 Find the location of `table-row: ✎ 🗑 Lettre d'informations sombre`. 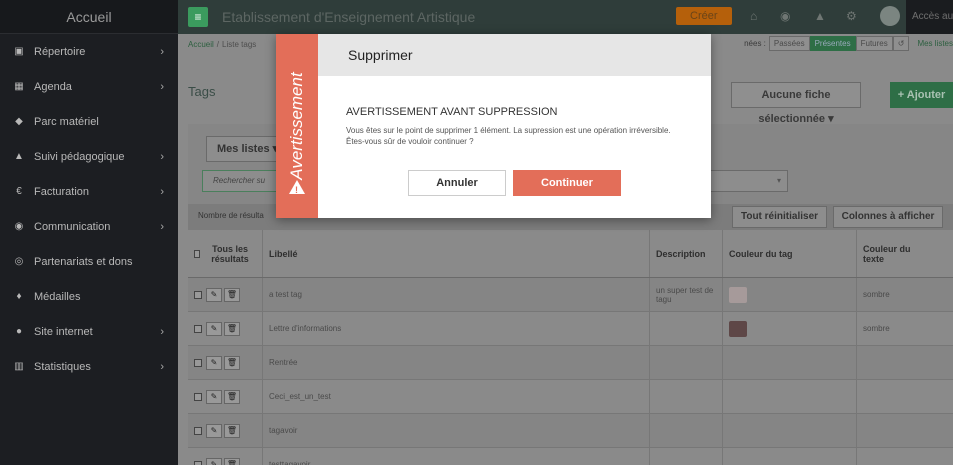

table-row: ✎ 🗑 Lettre d'informations sombre is located at coordinates (570, 329).